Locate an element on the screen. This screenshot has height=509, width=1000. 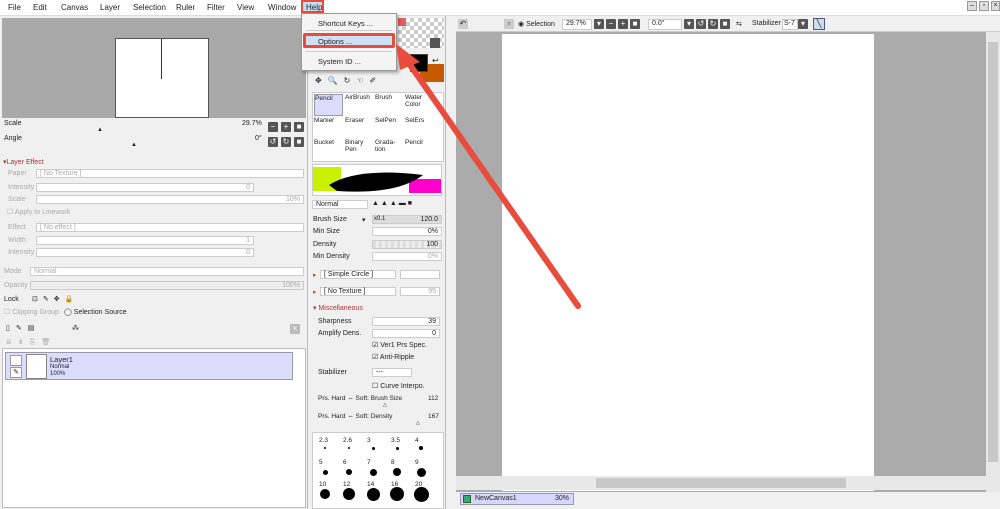
selection-toggle: ◉ Selection is located at coordinates (536, 24).